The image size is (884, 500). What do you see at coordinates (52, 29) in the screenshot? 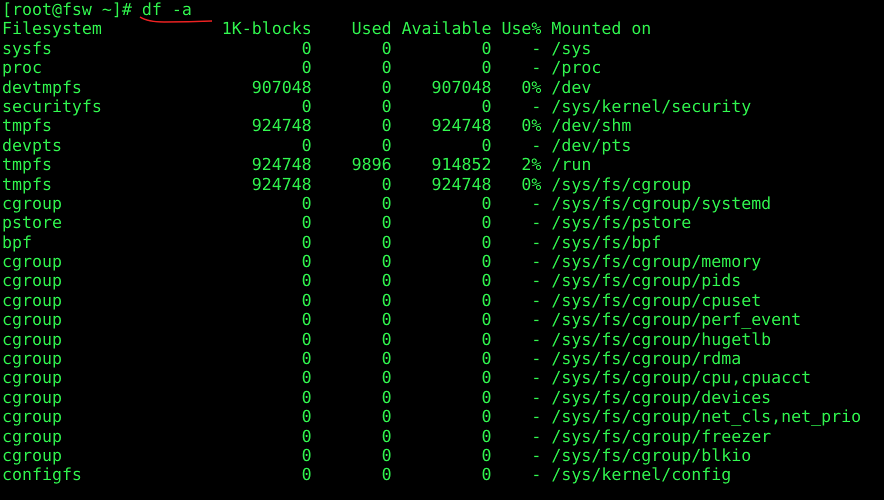
I see `column-header: Filesystem` at bounding box center [52, 29].